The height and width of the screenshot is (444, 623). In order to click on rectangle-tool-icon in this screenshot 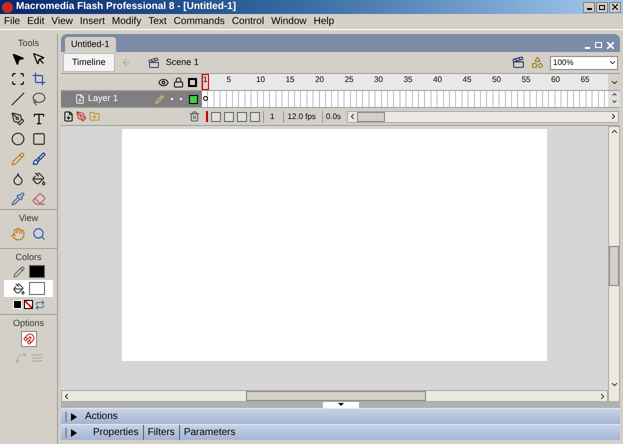, I will do `click(39, 139)`.